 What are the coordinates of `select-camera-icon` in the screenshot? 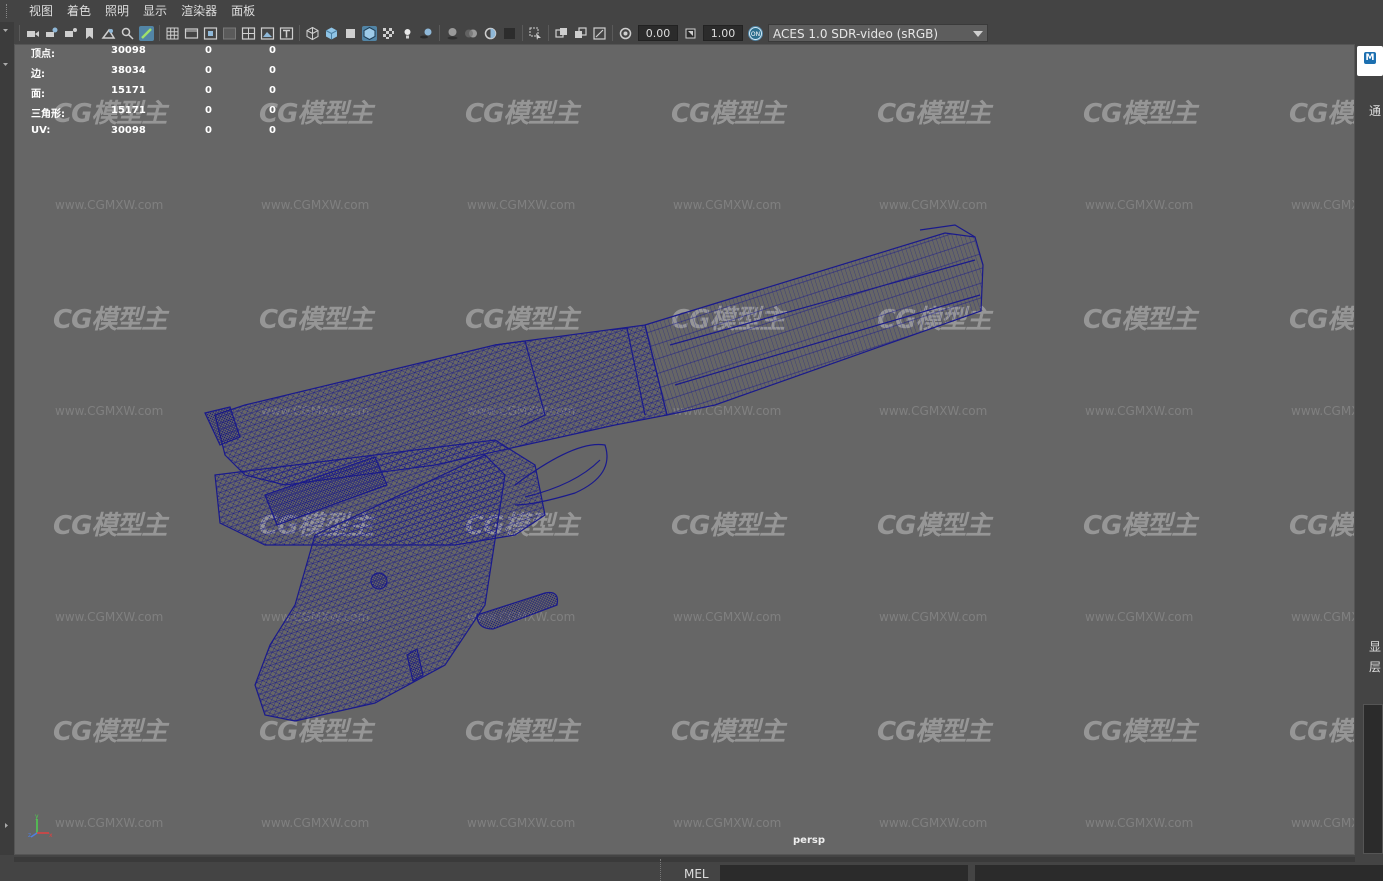 It's located at (32, 33).